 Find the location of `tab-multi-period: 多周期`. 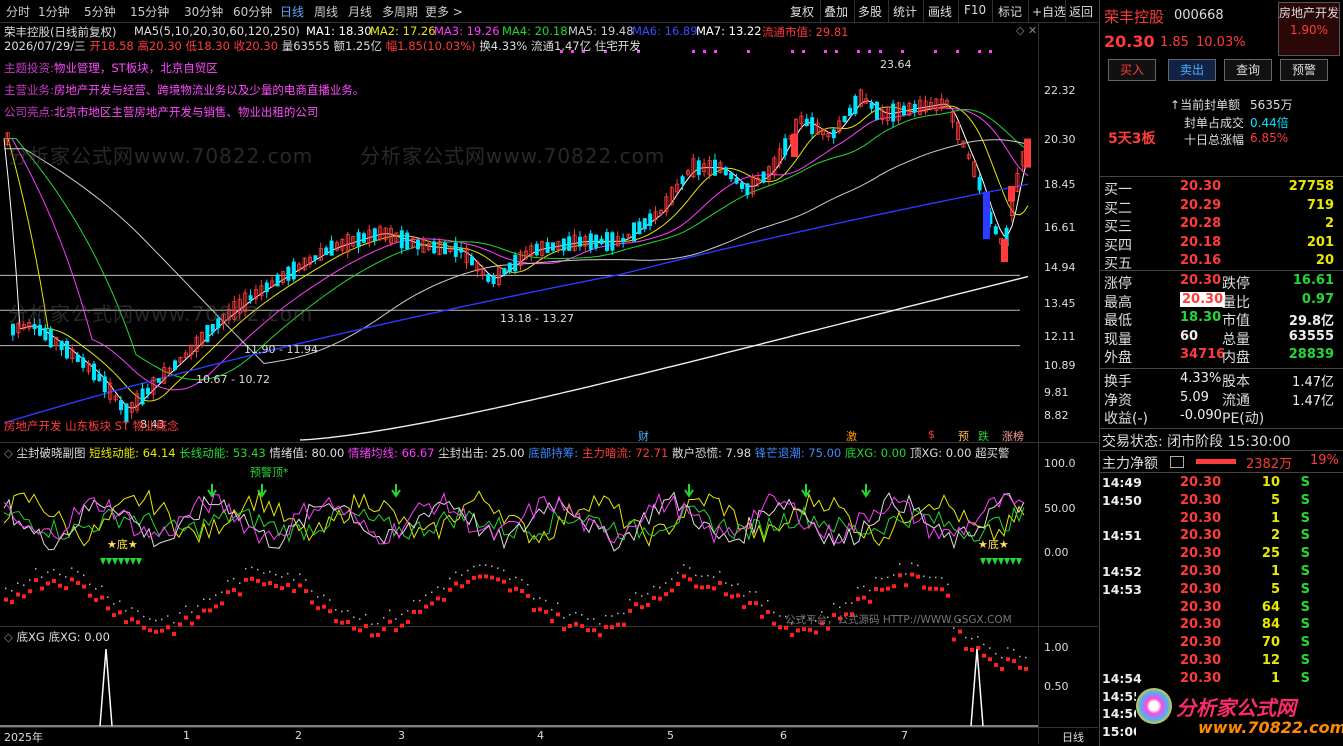

tab-multi-period: 多周期 is located at coordinates (400, 11).